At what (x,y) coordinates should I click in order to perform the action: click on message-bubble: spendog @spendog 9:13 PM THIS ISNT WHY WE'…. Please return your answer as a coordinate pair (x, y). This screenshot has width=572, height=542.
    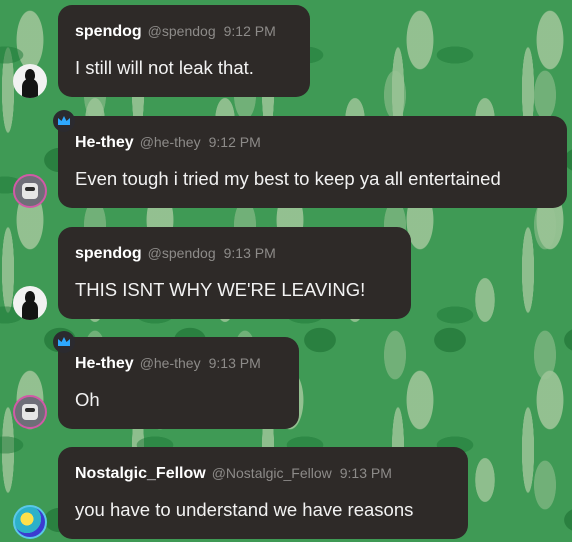
    Looking at the image, I should click on (234, 273).